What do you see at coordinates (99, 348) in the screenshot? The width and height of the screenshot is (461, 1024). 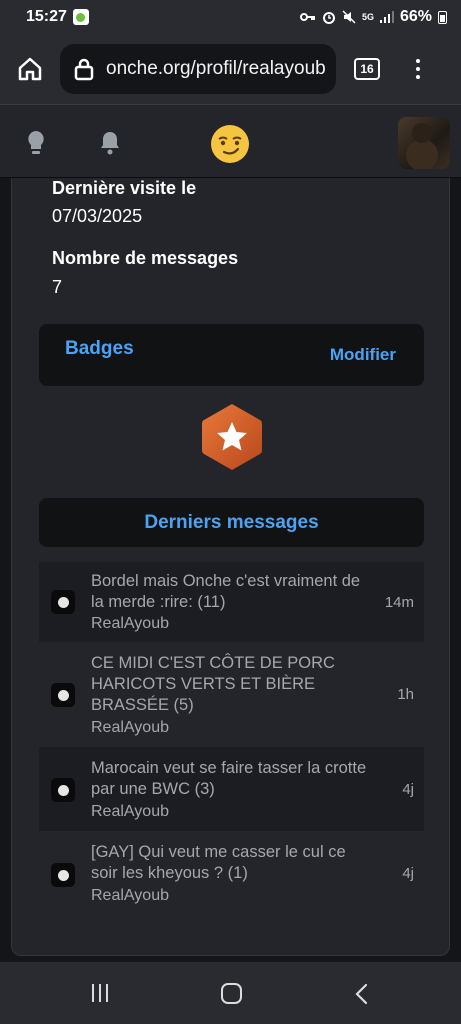 I see `badges-title: Badges` at bounding box center [99, 348].